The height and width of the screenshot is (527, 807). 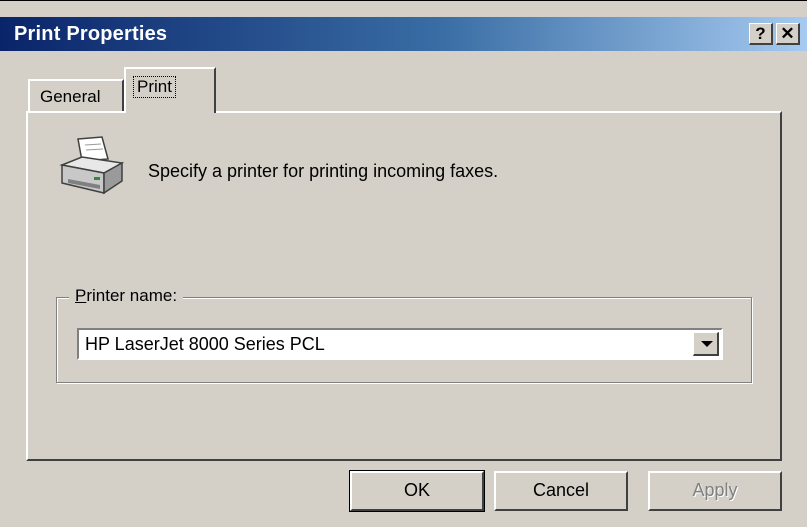 What do you see at coordinates (70, 96) in the screenshot?
I see `tab-general-label: General` at bounding box center [70, 96].